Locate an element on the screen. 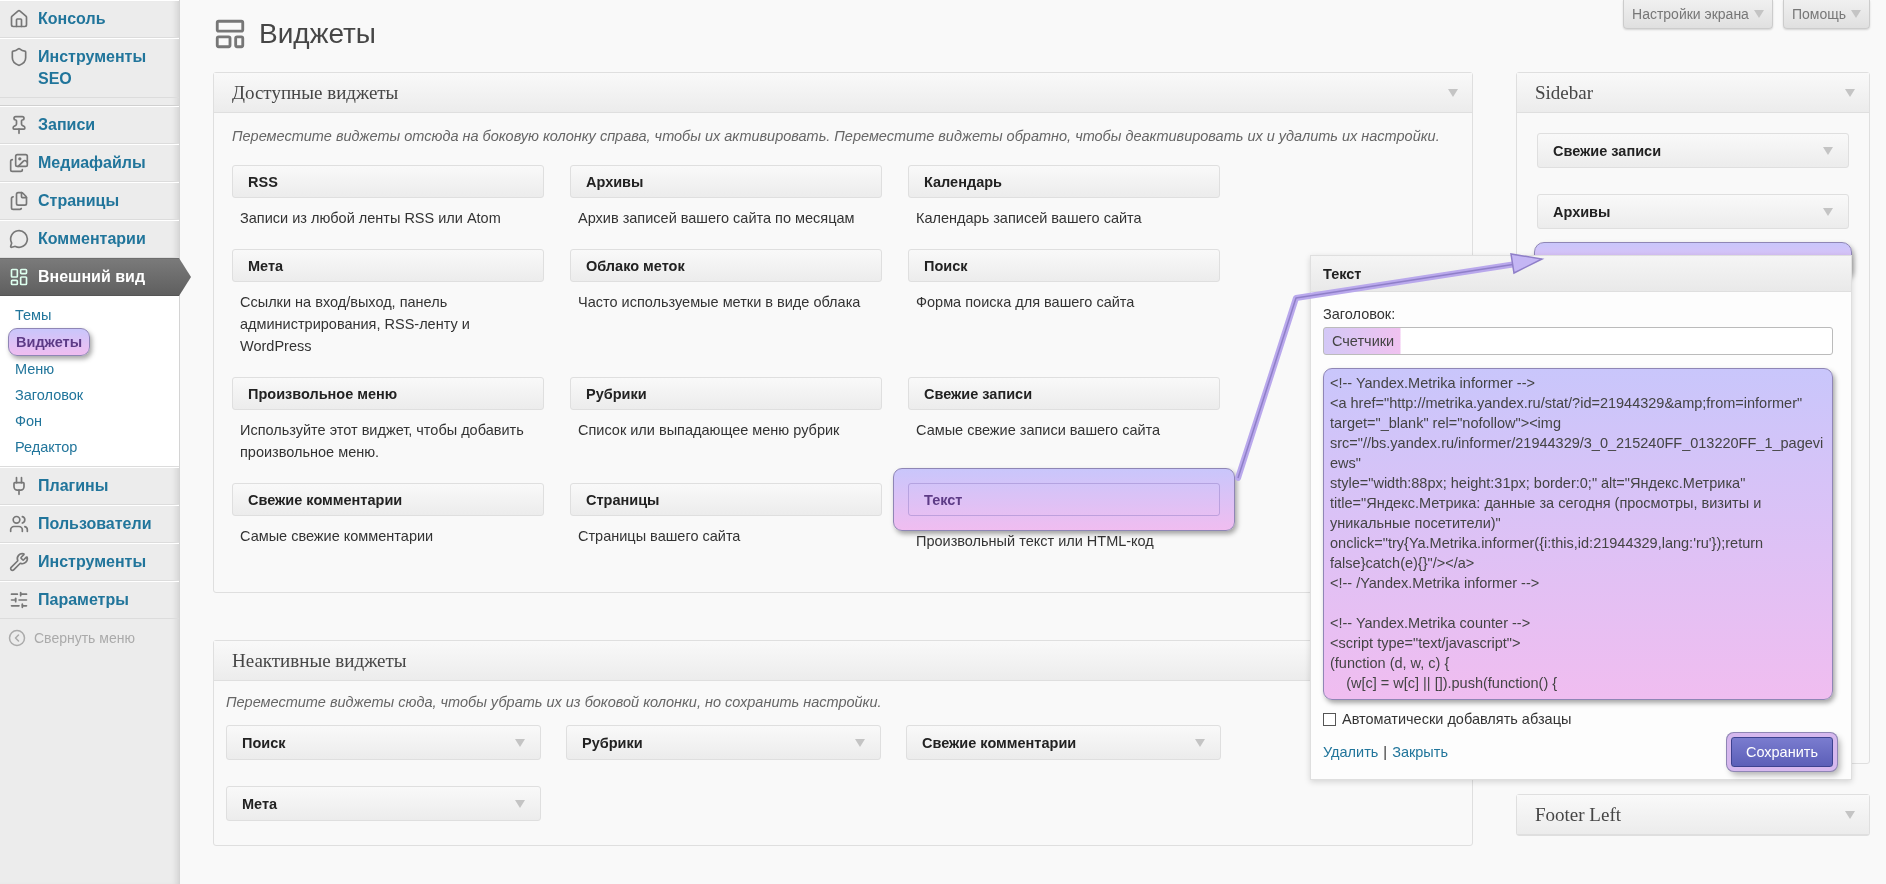  widget-description: Произвольный текст или HTML-код is located at coordinates (1035, 541).